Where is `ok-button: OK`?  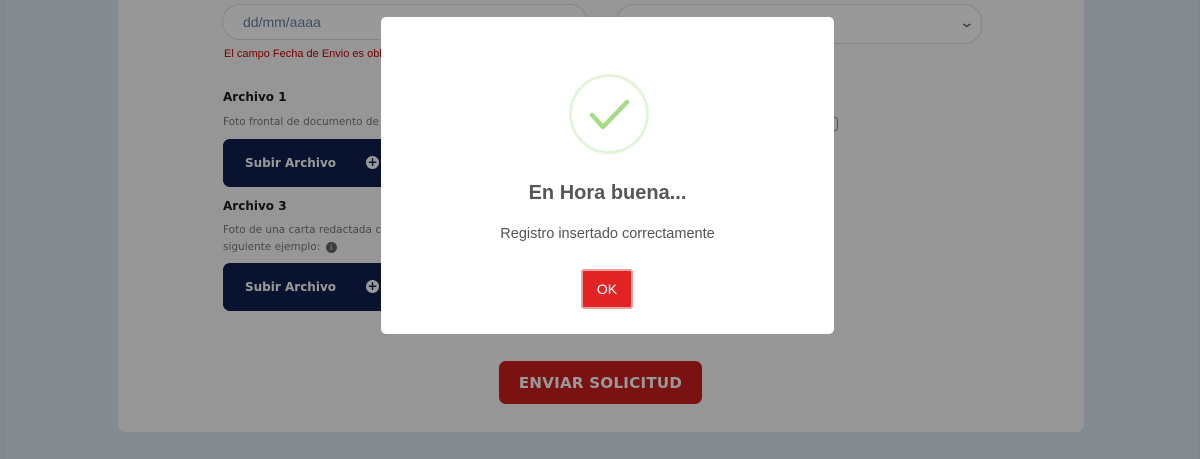 ok-button: OK is located at coordinates (607, 289).